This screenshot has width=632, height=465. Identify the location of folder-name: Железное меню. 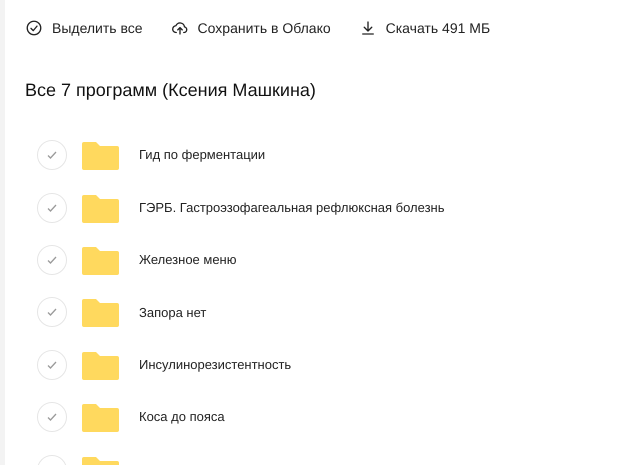
(187, 260).